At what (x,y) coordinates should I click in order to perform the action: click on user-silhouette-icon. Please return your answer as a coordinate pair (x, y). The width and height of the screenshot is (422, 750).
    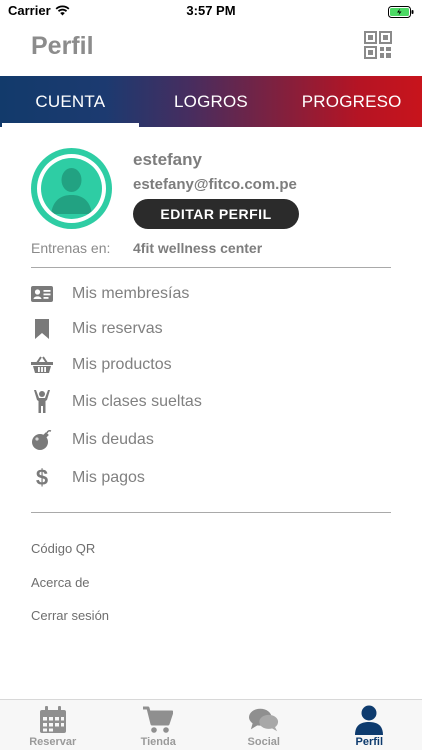
    Looking at the image, I should click on (71, 191).